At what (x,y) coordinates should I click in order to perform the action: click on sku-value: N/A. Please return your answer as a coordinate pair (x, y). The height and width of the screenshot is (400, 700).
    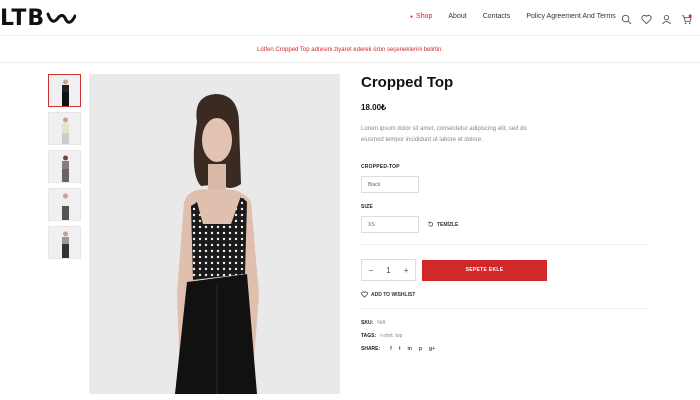
    Looking at the image, I should click on (381, 323).